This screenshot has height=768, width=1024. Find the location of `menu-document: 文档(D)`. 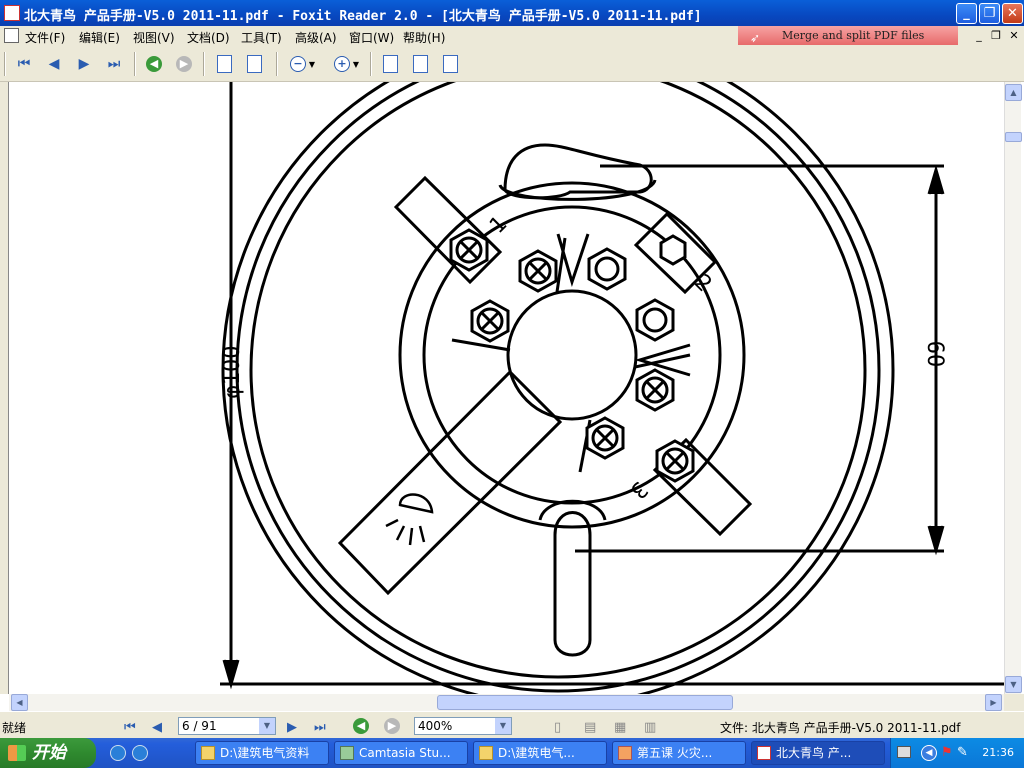

menu-document: 文档(D) is located at coordinates (208, 37).